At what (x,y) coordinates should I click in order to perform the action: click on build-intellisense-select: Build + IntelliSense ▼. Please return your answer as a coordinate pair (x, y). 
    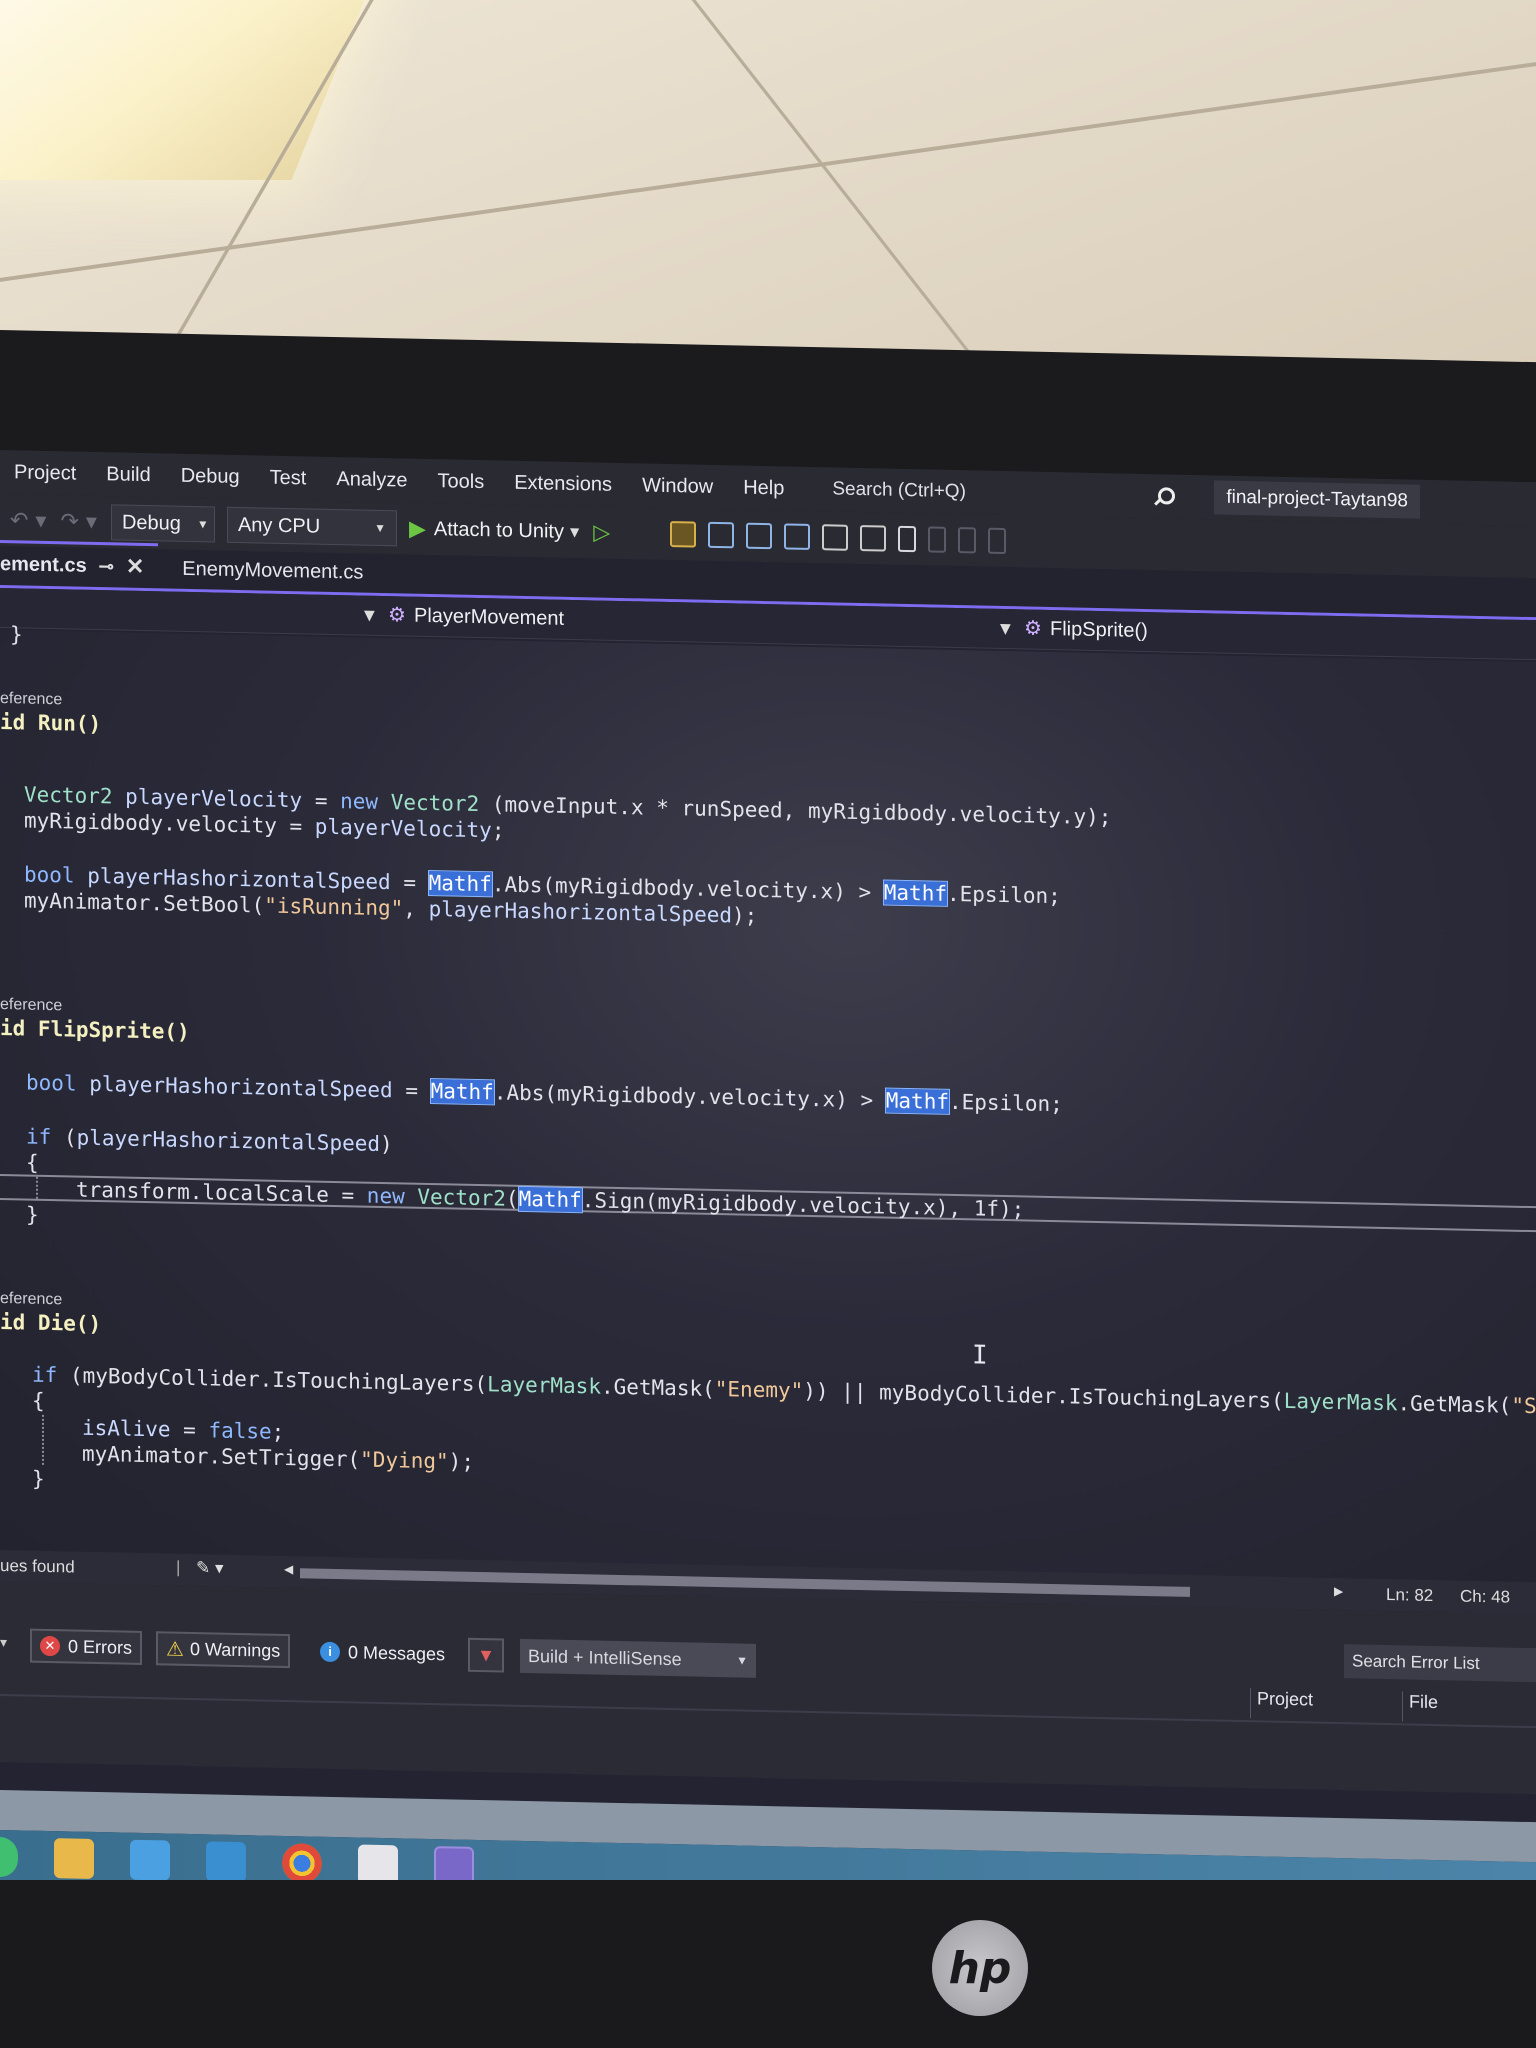
    Looking at the image, I should click on (638, 1658).